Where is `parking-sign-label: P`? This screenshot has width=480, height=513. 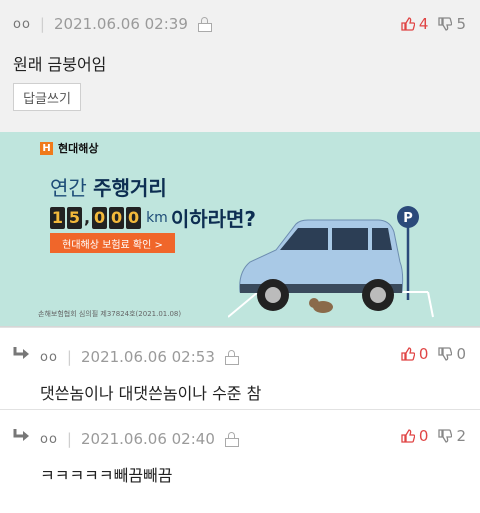
parking-sign-label: P is located at coordinates (408, 218).